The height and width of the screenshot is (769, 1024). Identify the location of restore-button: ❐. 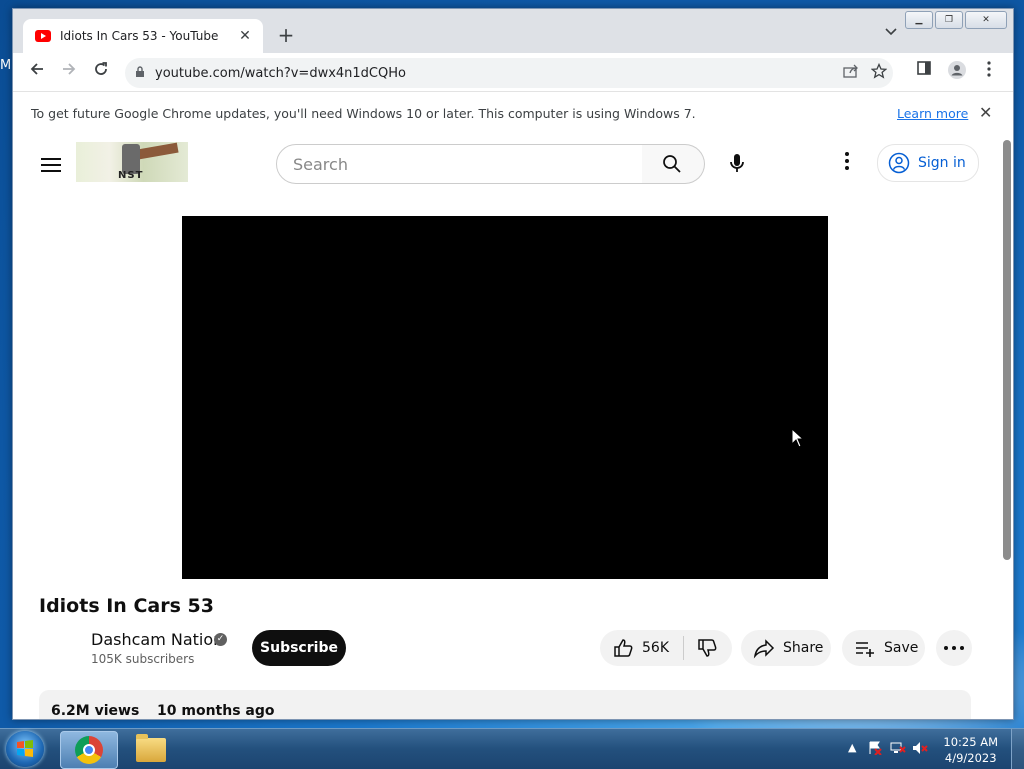
(949, 20).